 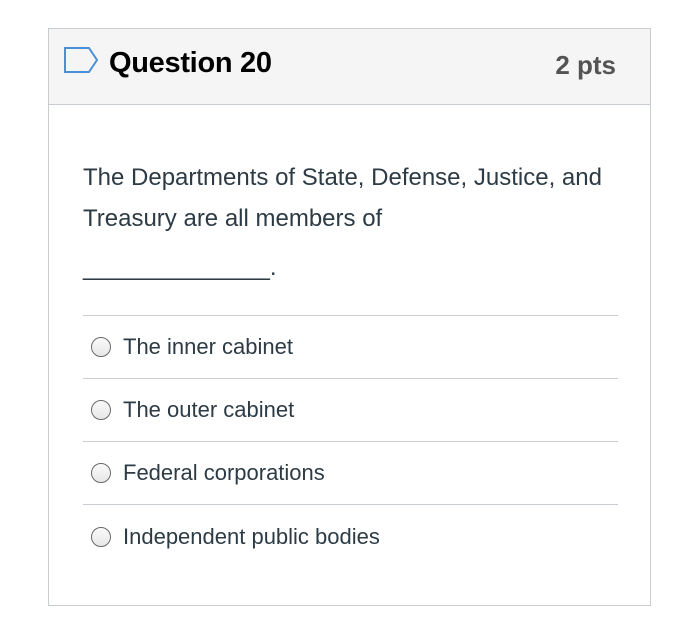 What do you see at coordinates (585, 65) in the screenshot?
I see `question-points: 2 pts` at bounding box center [585, 65].